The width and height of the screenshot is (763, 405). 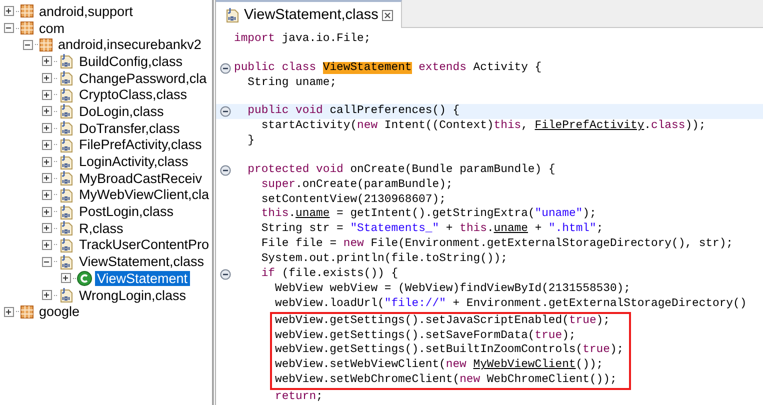 I want to click on code-line: protected void onCreate(Bundle paramBundle) {, so click(x=401, y=170).